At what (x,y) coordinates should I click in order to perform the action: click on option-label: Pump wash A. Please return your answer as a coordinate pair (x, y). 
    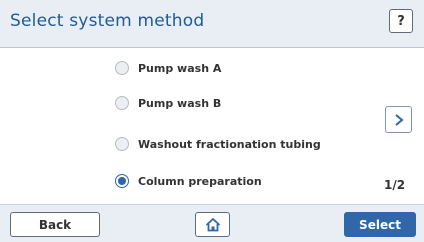
    Looking at the image, I should click on (180, 68).